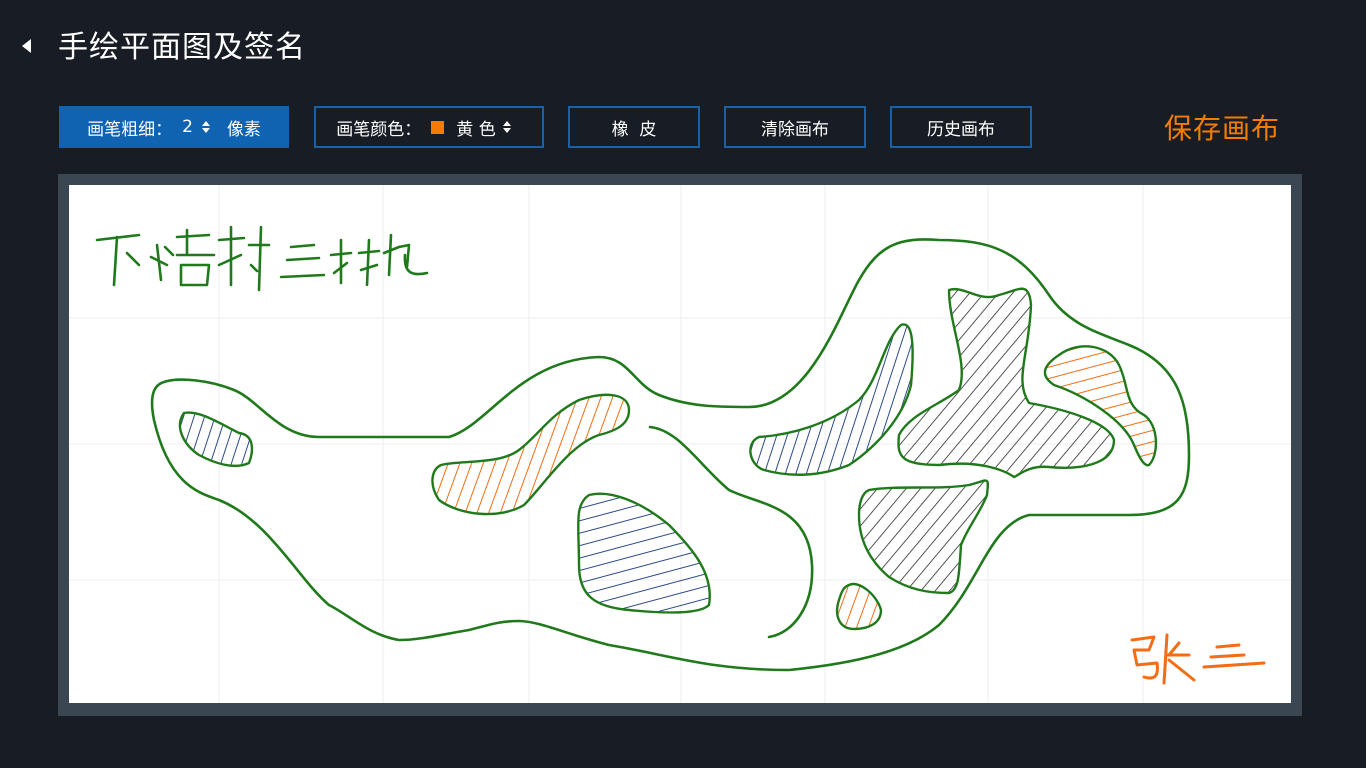 This screenshot has height=768, width=1366. I want to click on clear-canvas-label: 清除画布, so click(795, 129).